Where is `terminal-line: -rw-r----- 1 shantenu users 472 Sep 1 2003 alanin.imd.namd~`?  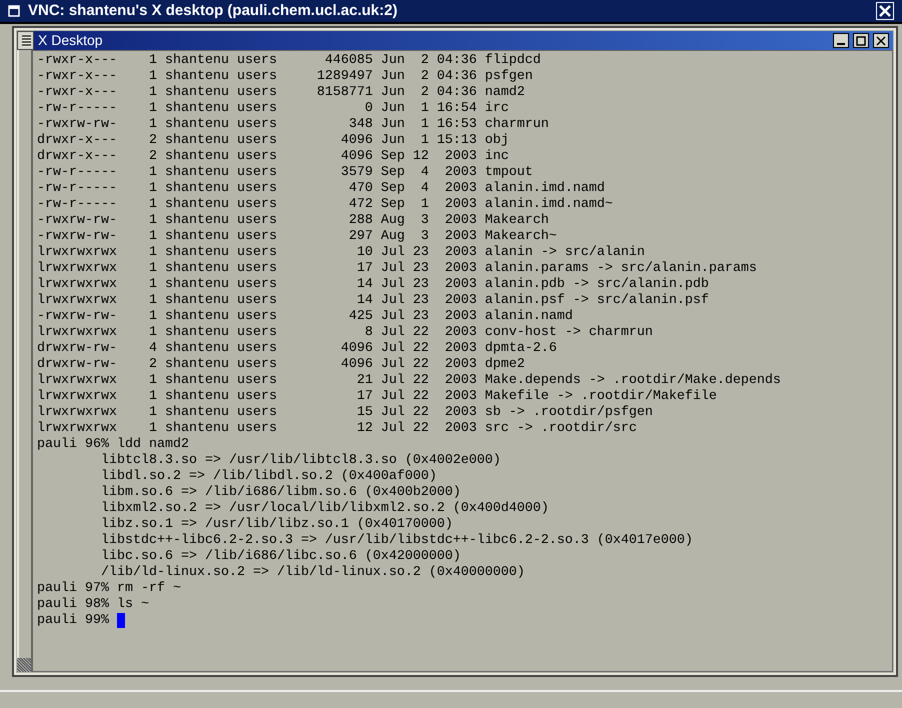
terminal-line: -rw-r----- 1 shantenu users 472 Sep 1 2003 alanin.imd.namd~ is located at coordinates (325, 204).